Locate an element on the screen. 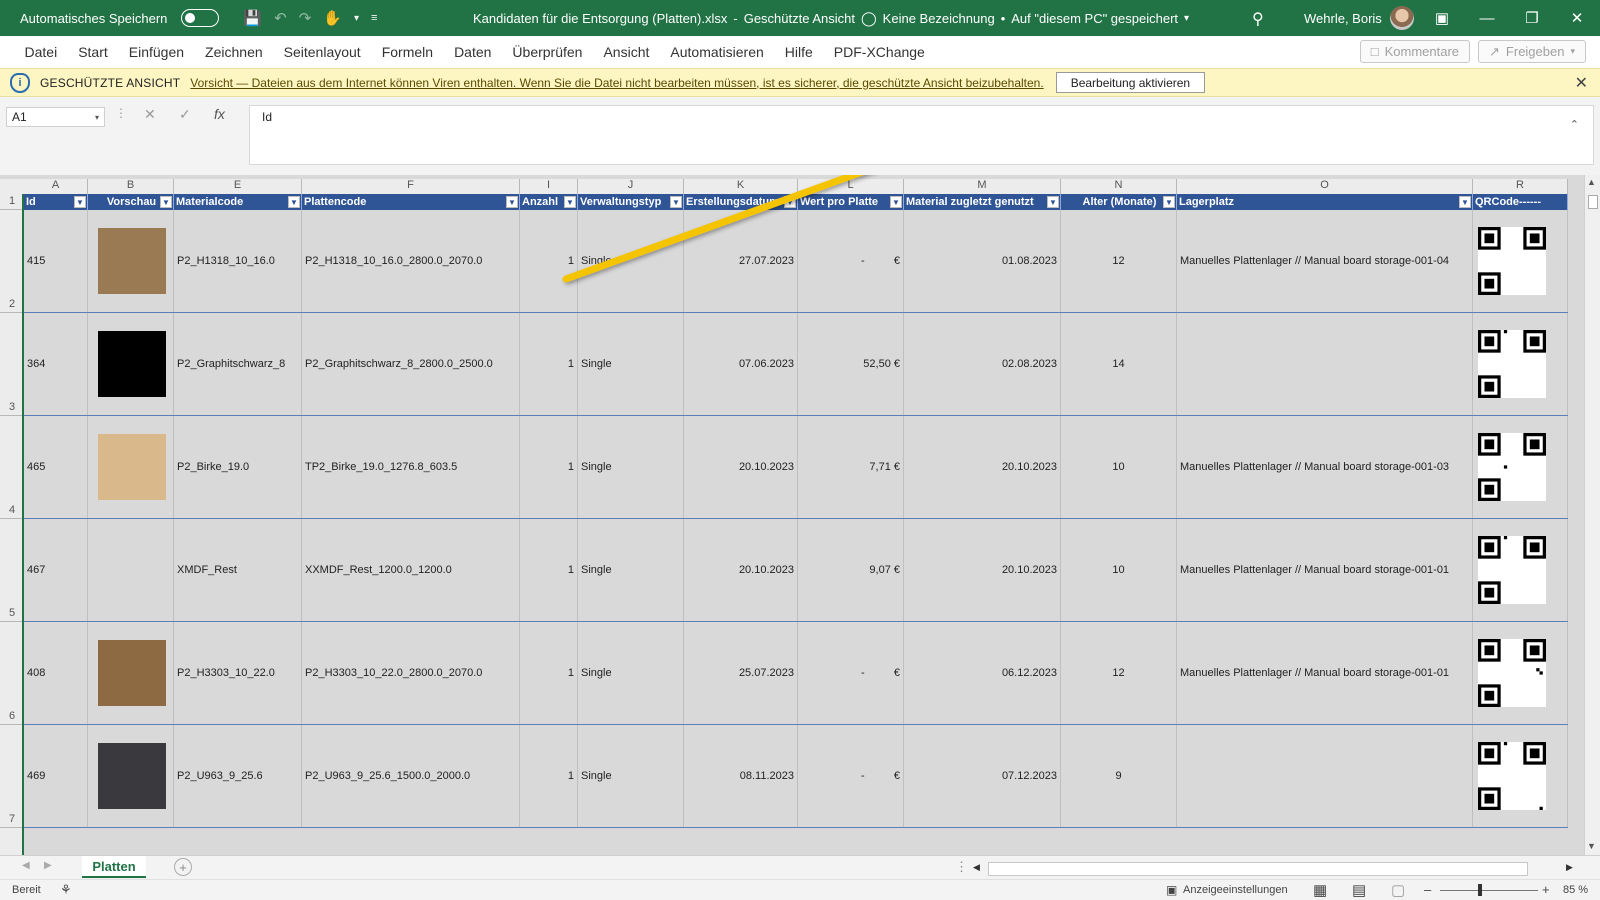 The width and height of the screenshot is (1600, 900). tab-ueberpruefen: Überprüfen is located at coordinates (547, 52).